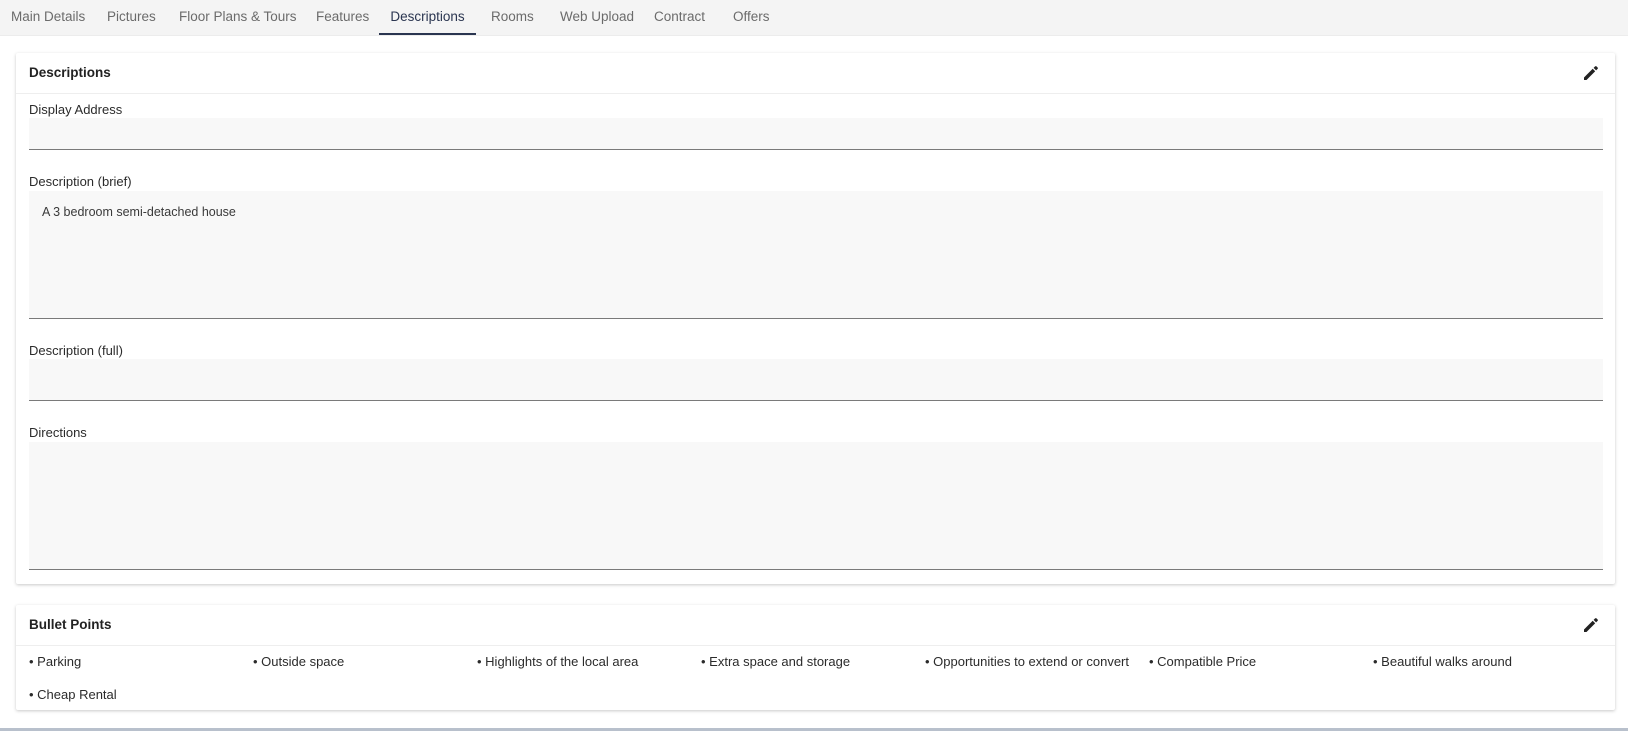 This screenshot has height=731, width=1628. What do you see at coordinates (299, 661) in the screenshot?
I see `bullet-point-item: • Outside space` at bounding box center [299, 661].